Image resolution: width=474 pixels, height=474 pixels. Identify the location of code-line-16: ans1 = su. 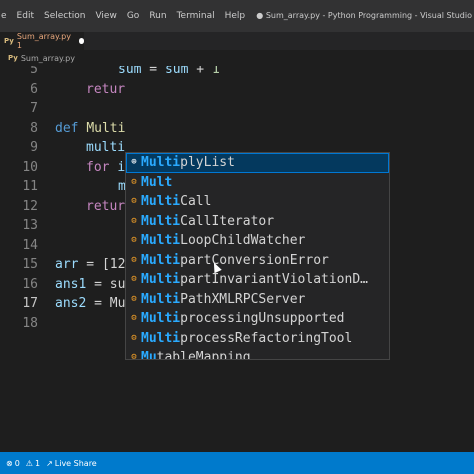
(90, 284).